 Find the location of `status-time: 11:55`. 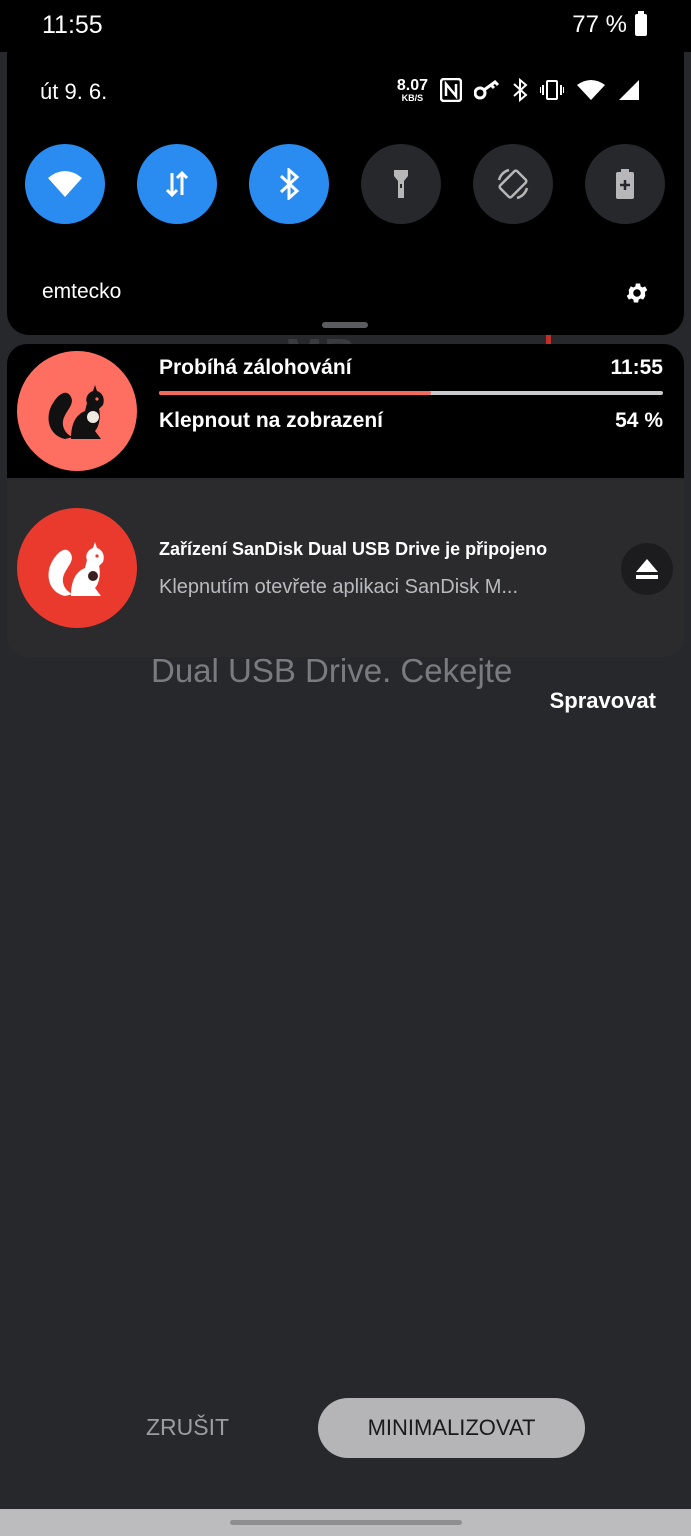

status-time: 11:55 is located at coordinates (72, 25).